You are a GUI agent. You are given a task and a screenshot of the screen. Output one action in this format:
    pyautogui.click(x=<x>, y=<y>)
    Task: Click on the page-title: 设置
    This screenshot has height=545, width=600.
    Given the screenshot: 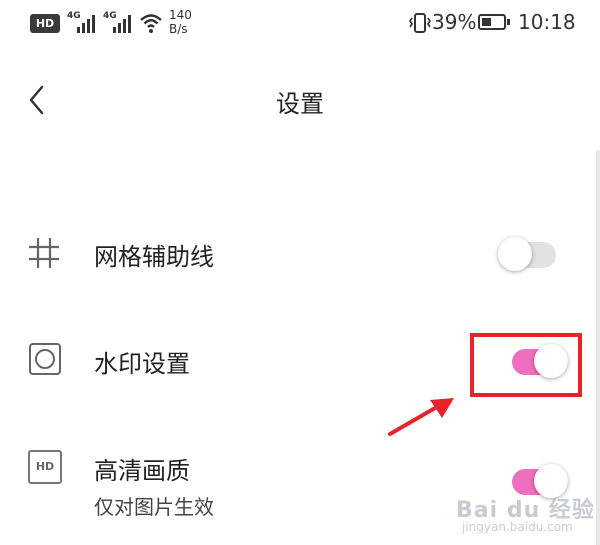 What is the action you would take?
    pyautogui.click(x=300, y=104)
    